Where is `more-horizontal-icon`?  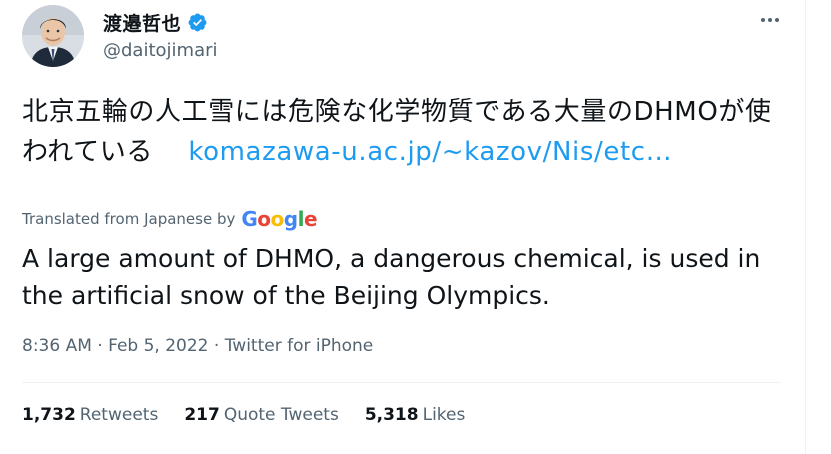 more-horizontal-icon is located at coordinates (770, 20).